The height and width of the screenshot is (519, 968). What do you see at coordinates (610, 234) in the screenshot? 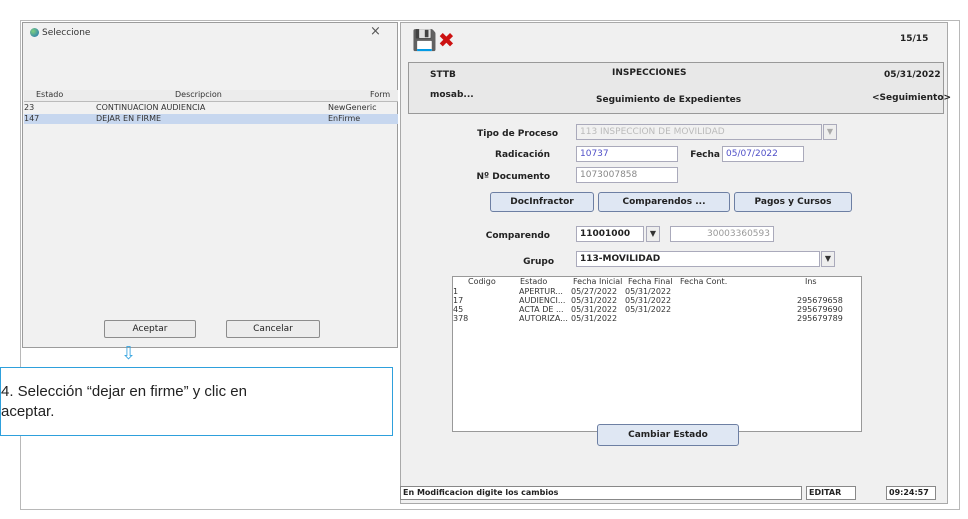
I see `comparendo-select: 11001000` at bounding box center [610, 234].